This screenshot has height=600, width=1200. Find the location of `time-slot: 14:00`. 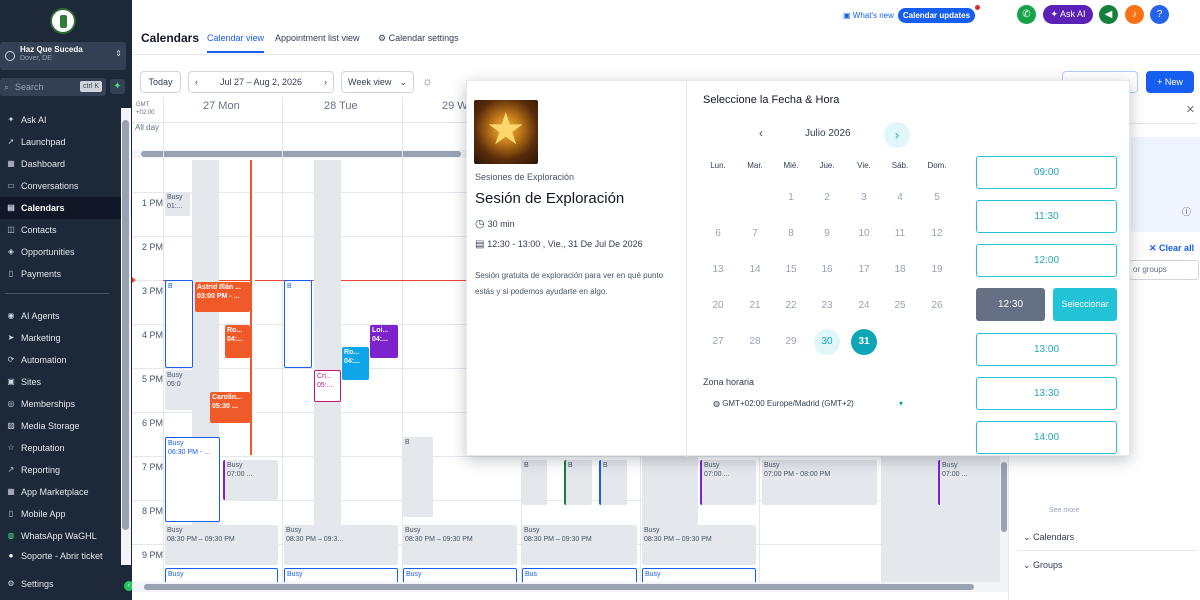

time-slot: 14:00 is located at coordinates (1046, 437).